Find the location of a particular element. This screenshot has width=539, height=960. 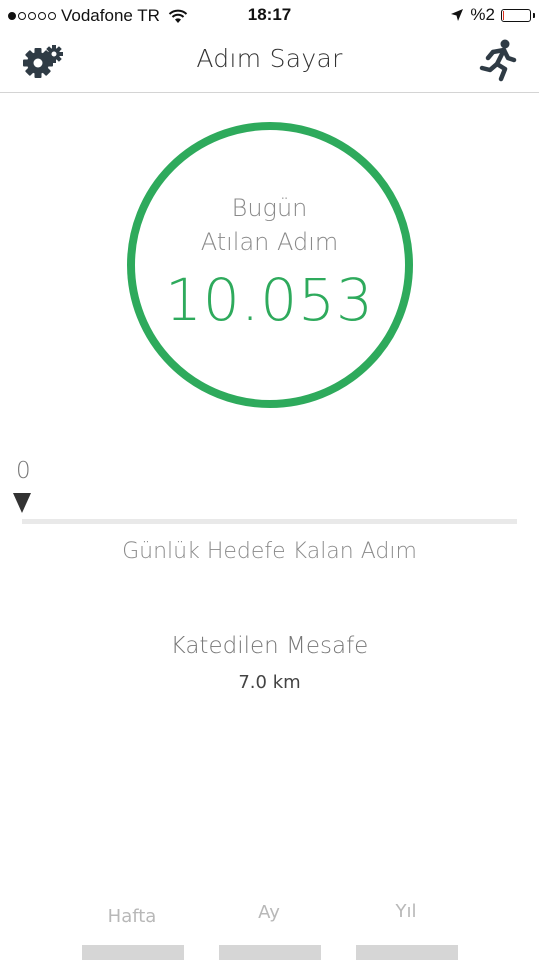

status-right: %2 is located at coordinates (492, 15).